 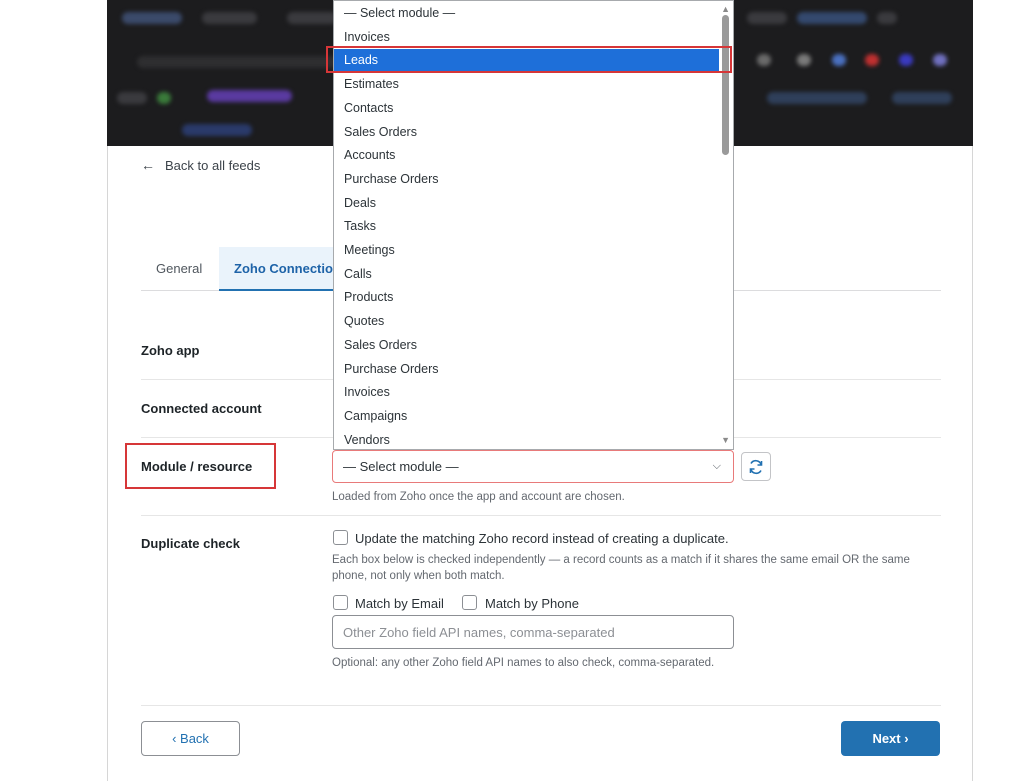 I want to click on duplicate-check-label: Duplicate check, so click(x=190, y=543).